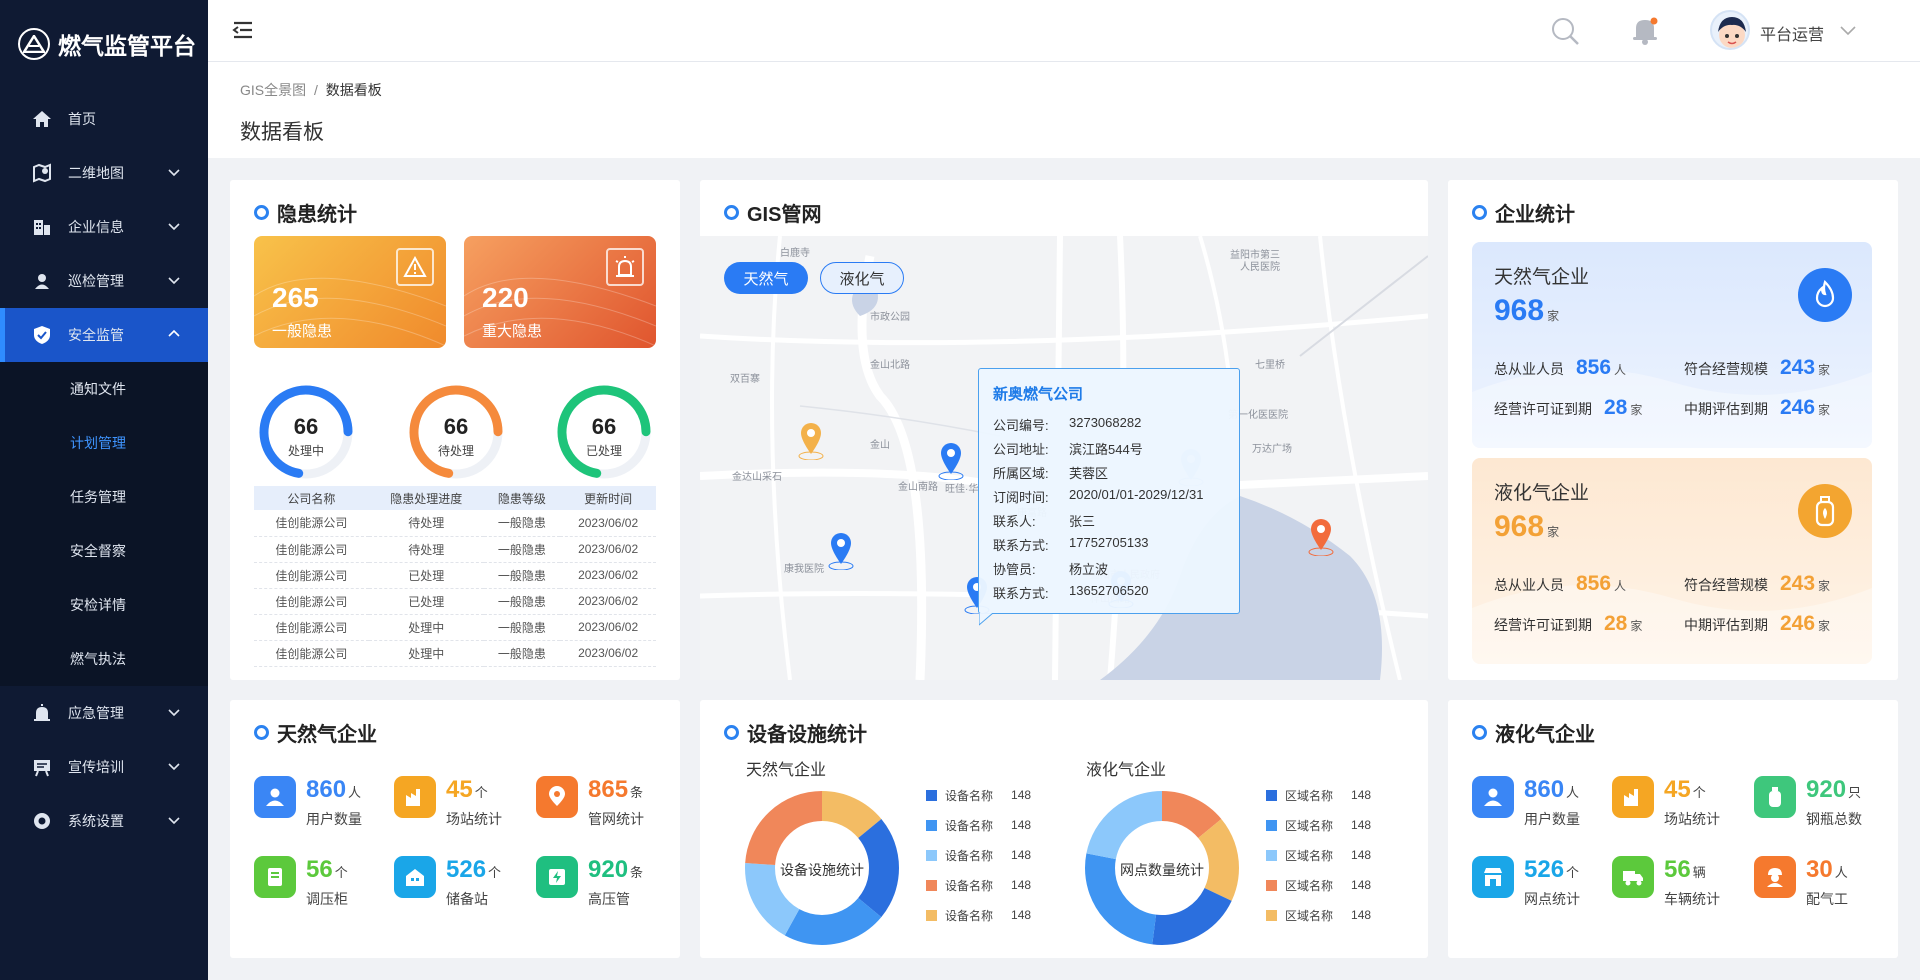 This screenshot has height=980, width=1920. What do you see at coordinates (766, 278) in the screenshot?
I see `tab-natural-gas: 天然气` at bounding box center [766, 278].